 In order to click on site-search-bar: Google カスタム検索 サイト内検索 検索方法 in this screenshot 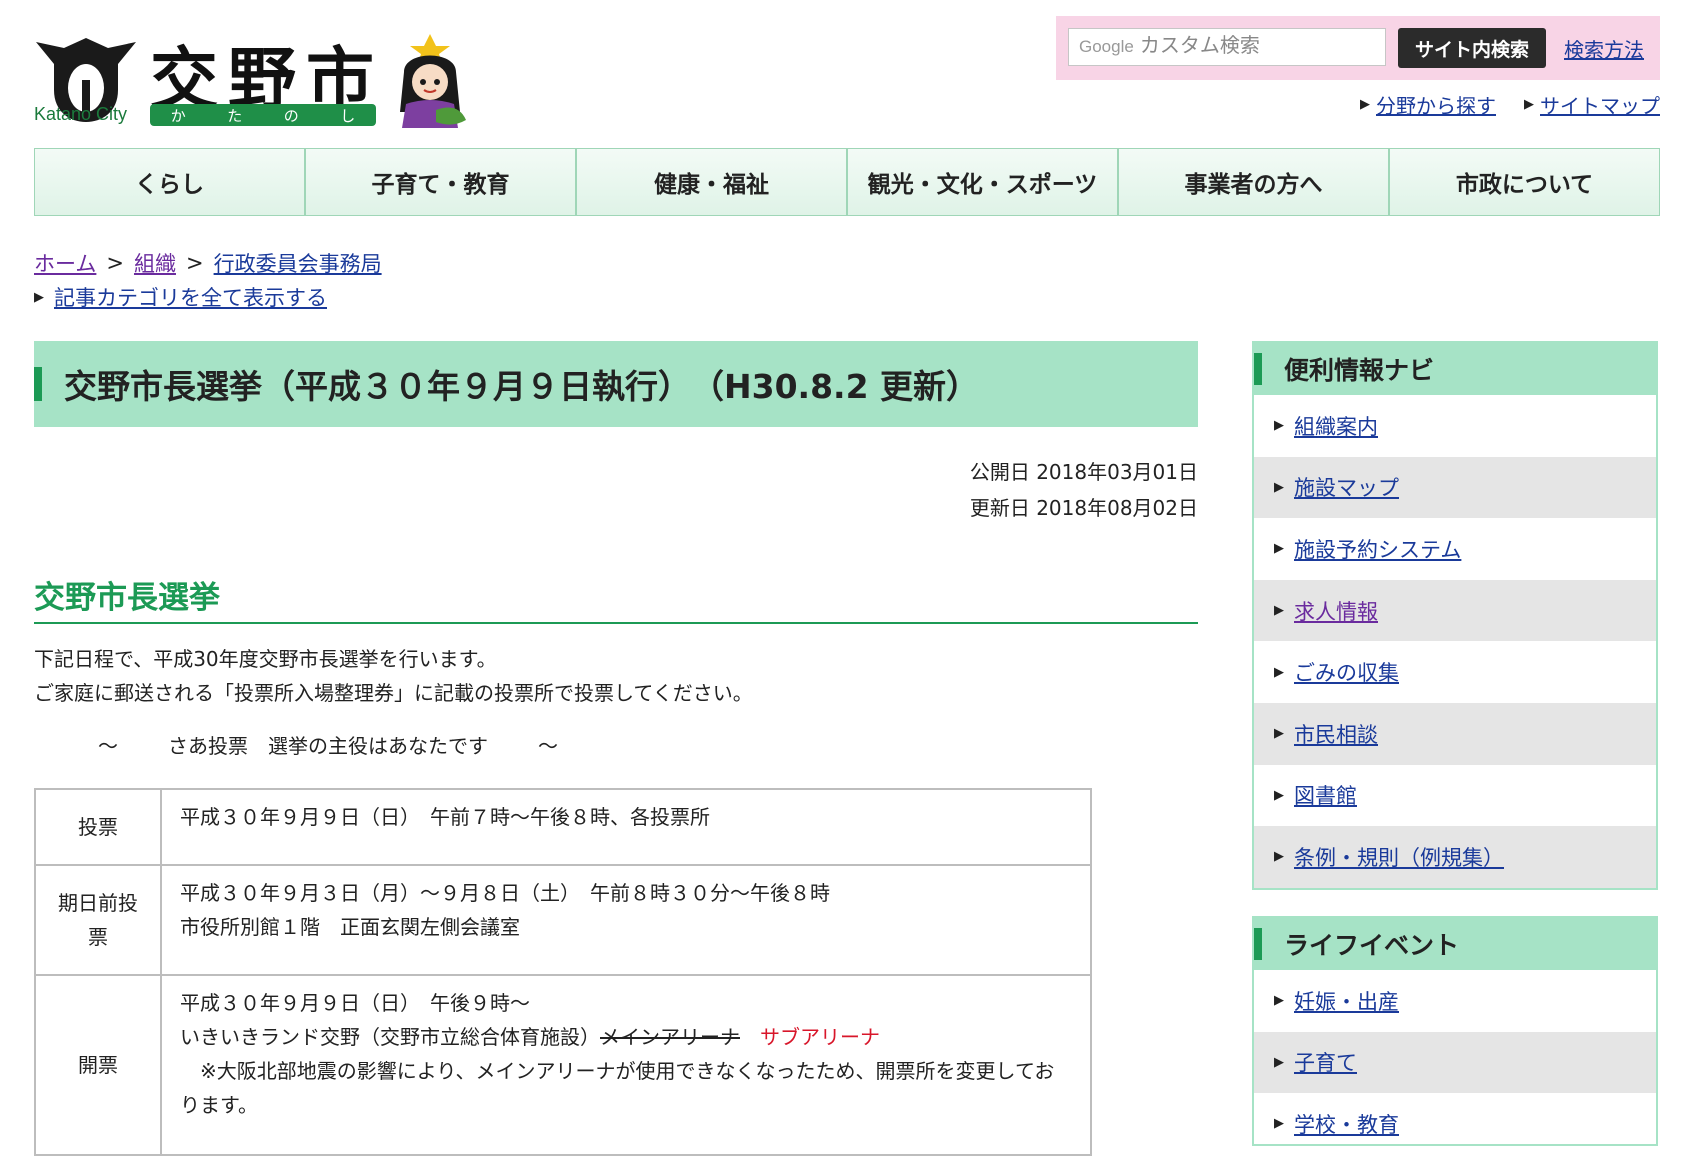, I will do `click(1358, 48)`.